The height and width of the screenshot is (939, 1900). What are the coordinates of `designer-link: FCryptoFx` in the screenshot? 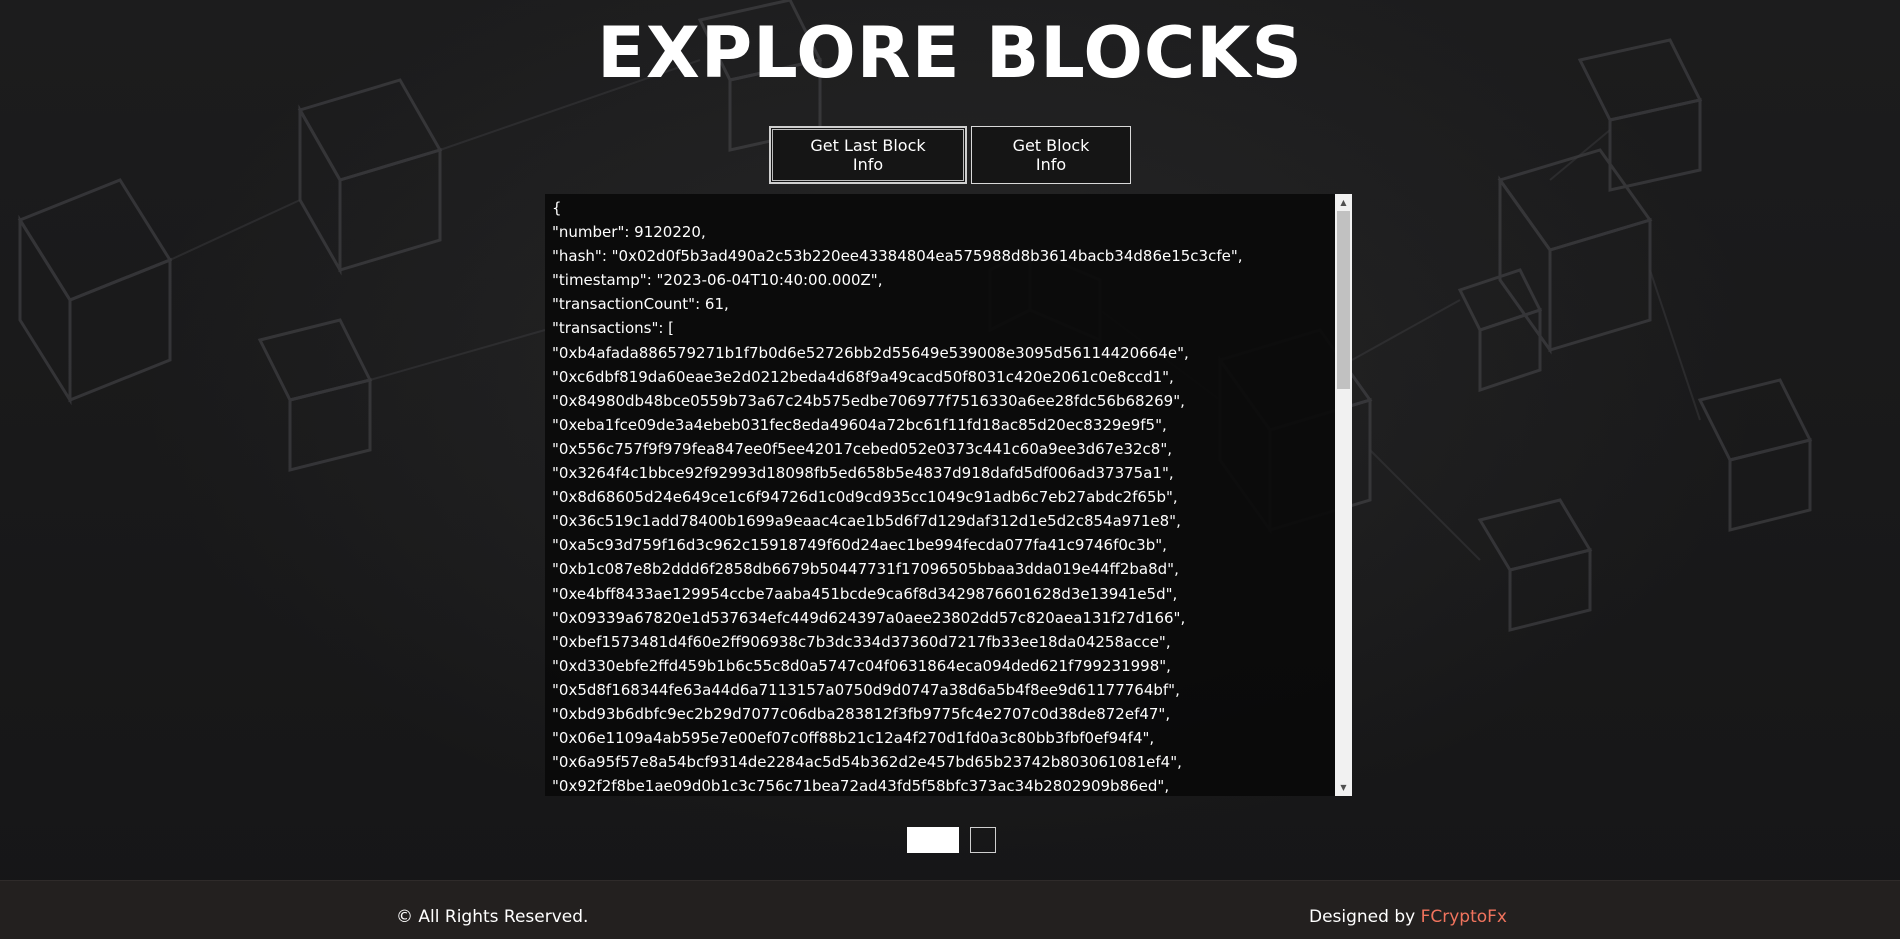 It's located at (1464, 917).